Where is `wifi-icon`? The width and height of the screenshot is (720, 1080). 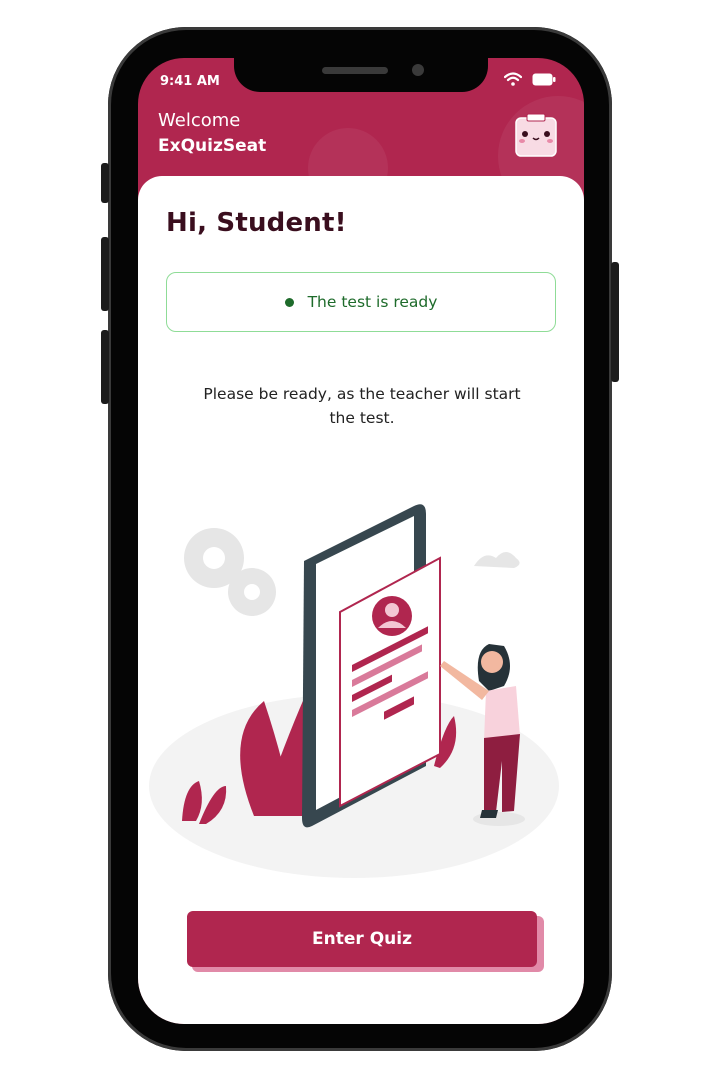
wifi-icon is located at coordinates (513, 79).